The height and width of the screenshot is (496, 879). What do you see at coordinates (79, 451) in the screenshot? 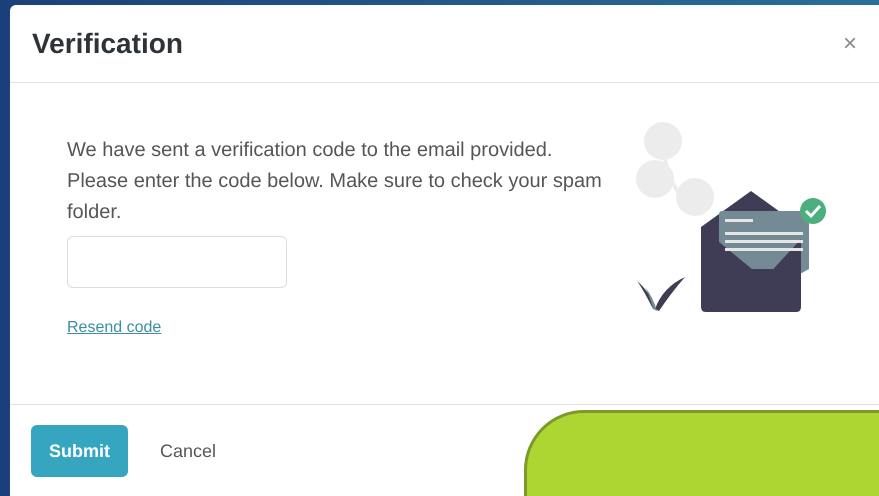
I see `submit-button: Submit` at bounding box center [79, 451].